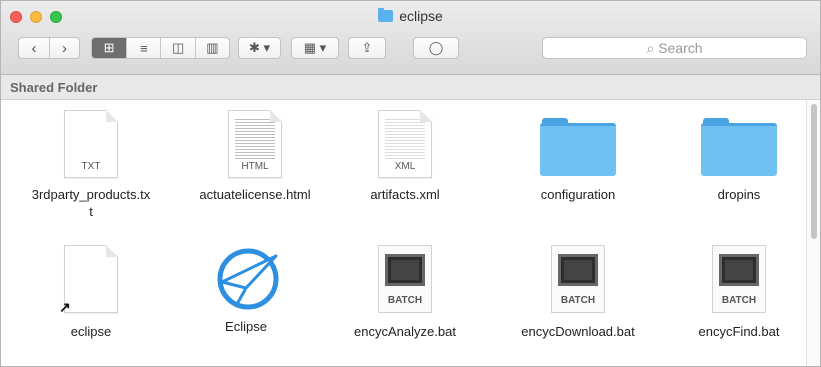  I want to click on file-name: encycDownload.bat, so click(578, 331).